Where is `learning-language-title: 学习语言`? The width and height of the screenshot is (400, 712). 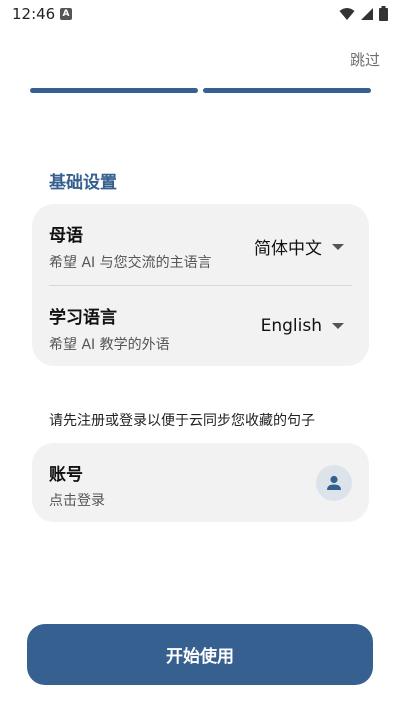 learning-language-title: 学习语言 is located at coordinates (83, 318).